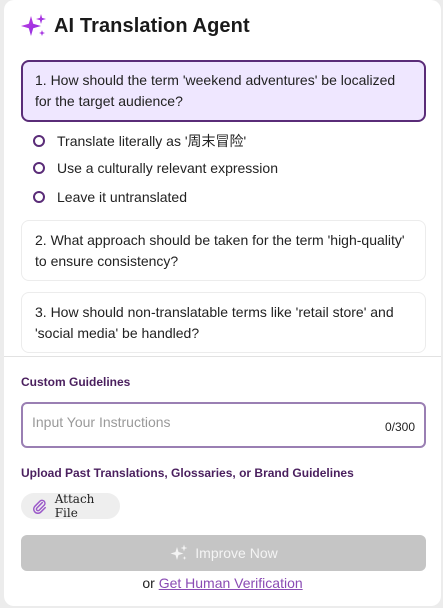 This screenshot has height=608, width=443. Describe the element at coordinates (39, 506) in the screenshot. I see `paperclip-icon` at that location.